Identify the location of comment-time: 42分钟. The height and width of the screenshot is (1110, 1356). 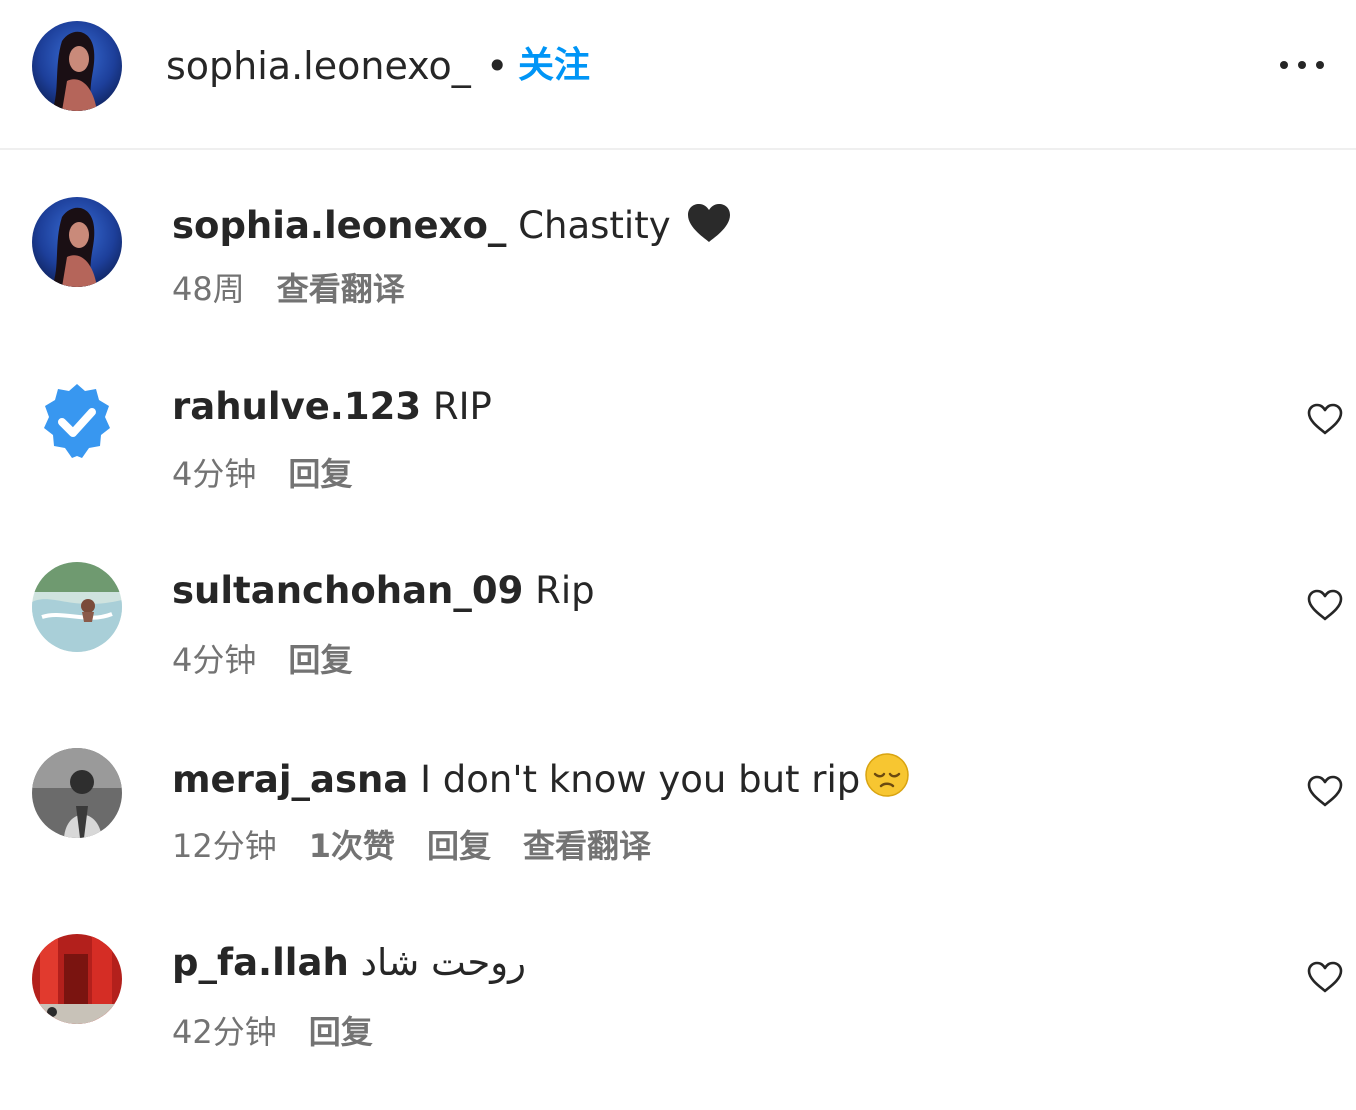
(224, 1032).